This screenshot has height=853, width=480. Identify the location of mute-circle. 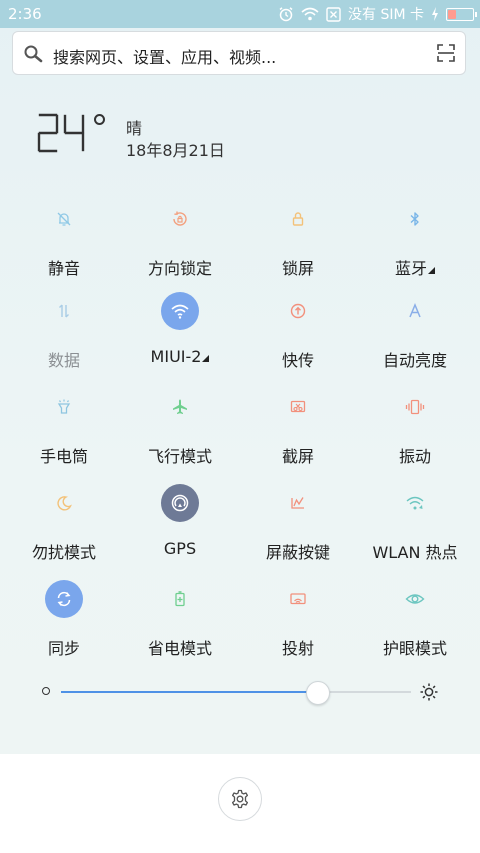
(64, 219).